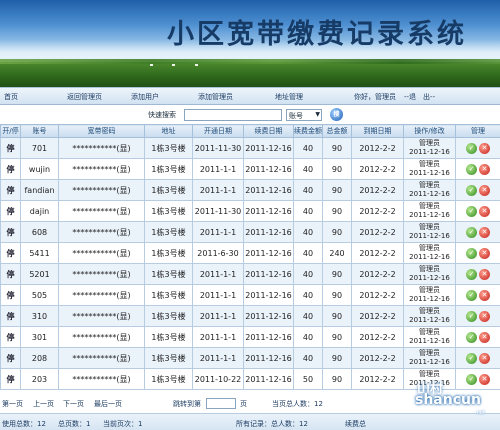 This screenshot has height=430, width=500. What do you see at coordinates (419, 97) in the screenshot?
I see `nav-logout-link: --退 出--` at bounding box center [419, 97].